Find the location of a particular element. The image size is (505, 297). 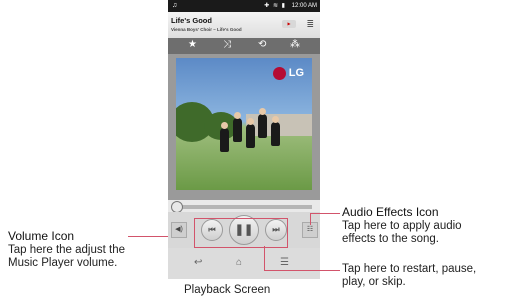

music-note-icon: ♫ is located at coordinates (175, 5).